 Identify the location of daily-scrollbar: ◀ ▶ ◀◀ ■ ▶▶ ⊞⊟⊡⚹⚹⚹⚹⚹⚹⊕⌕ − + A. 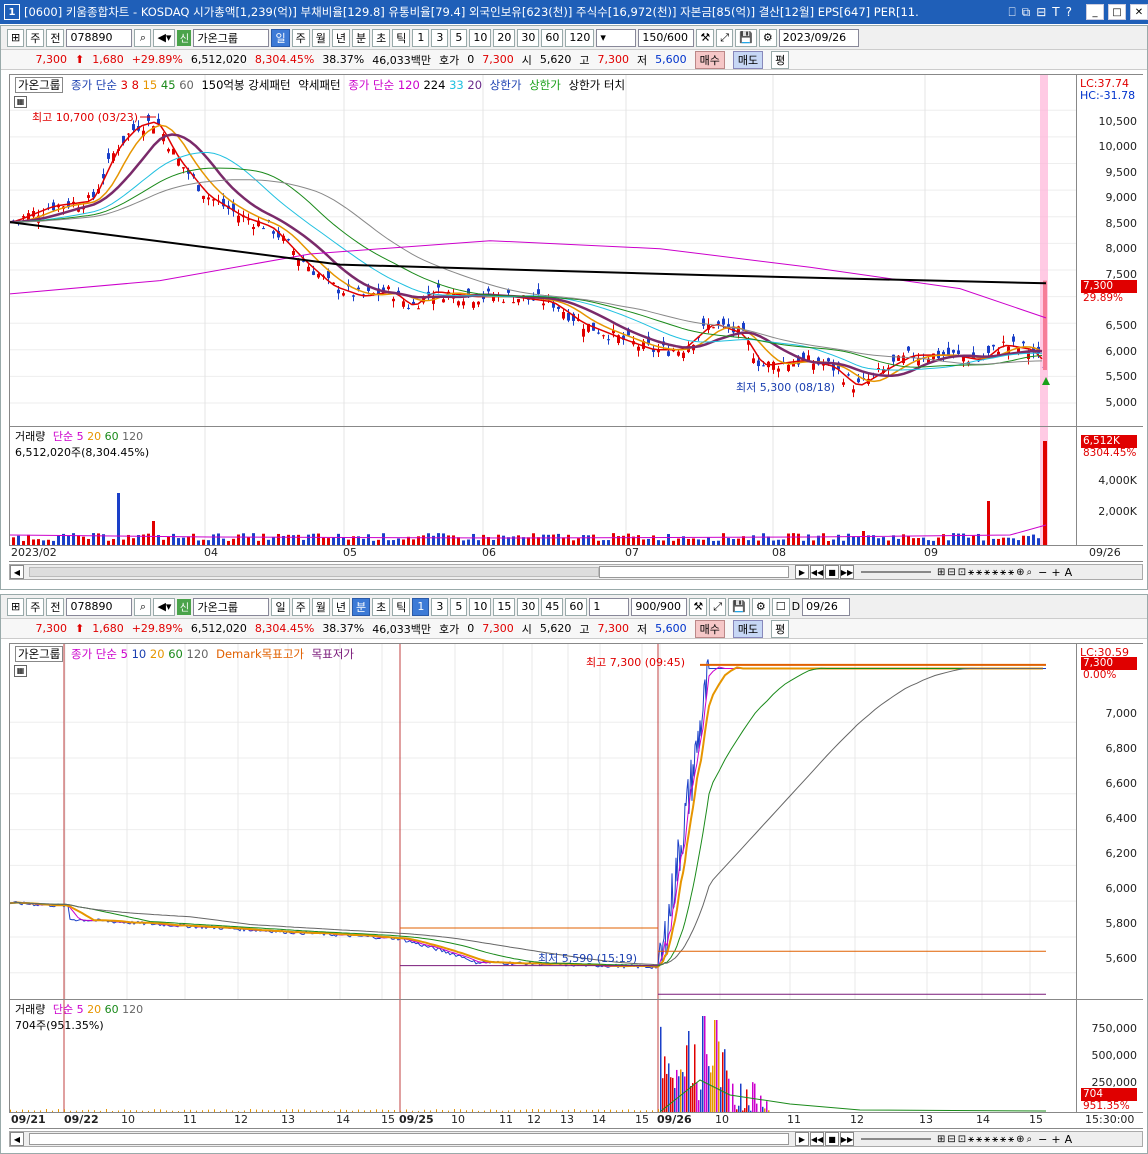
(576, 572).